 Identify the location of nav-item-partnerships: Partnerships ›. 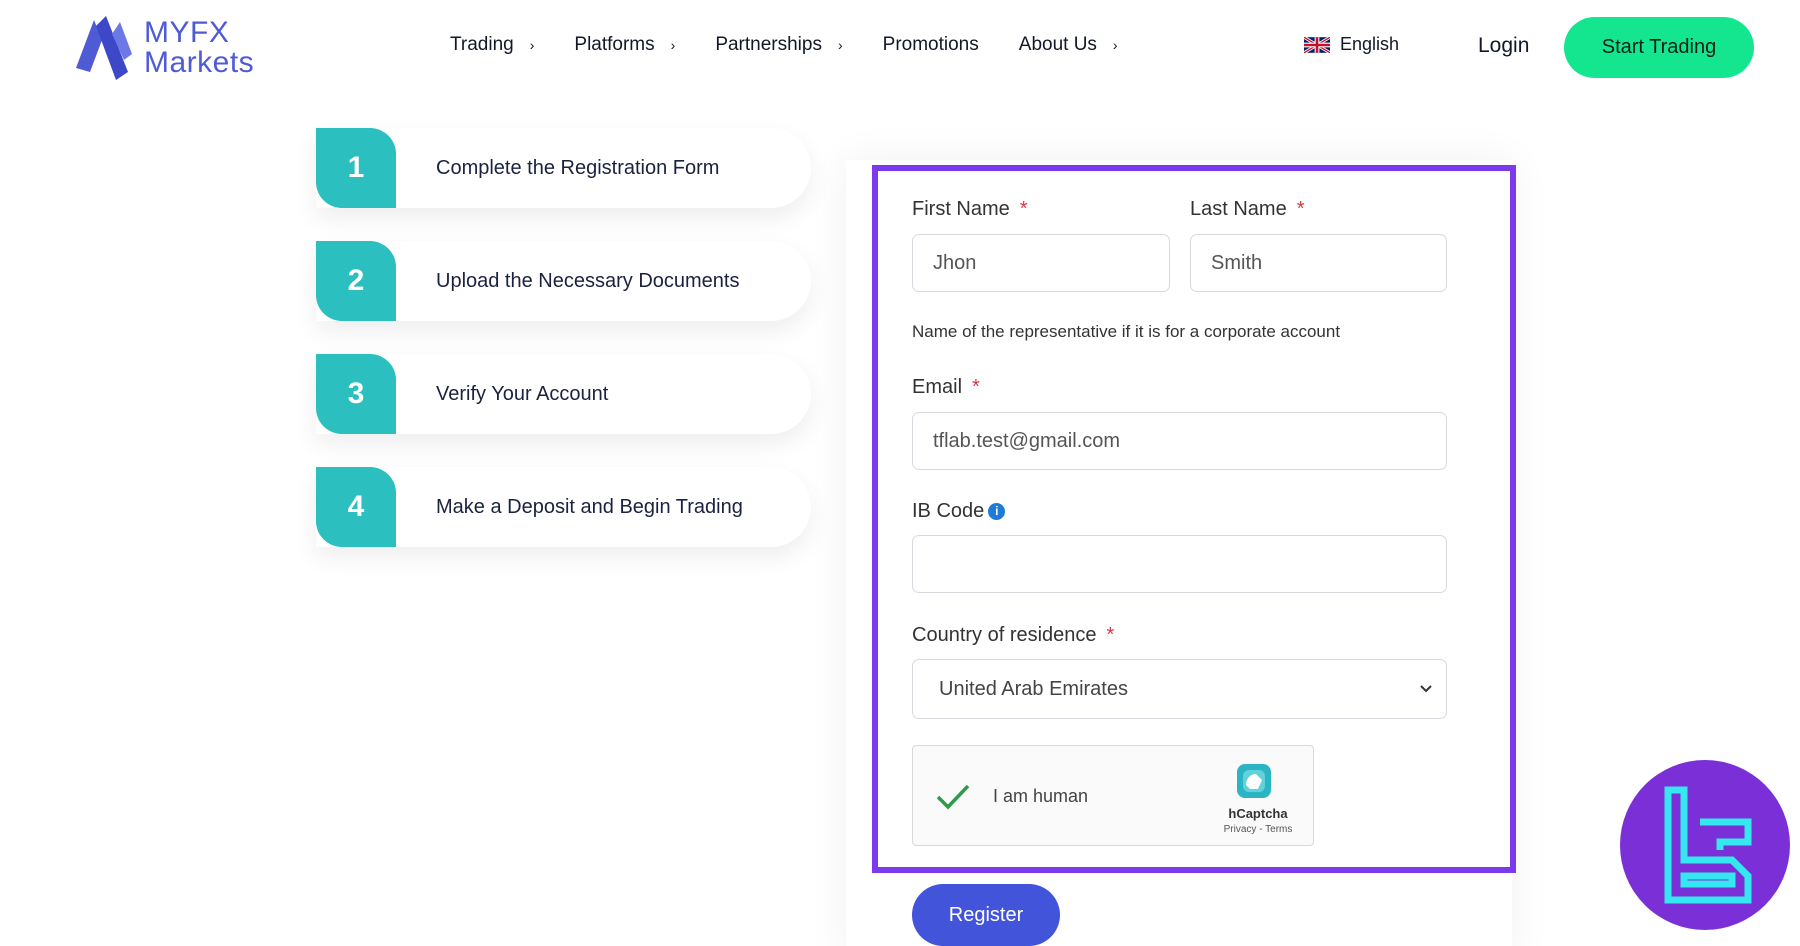
(778, 45).